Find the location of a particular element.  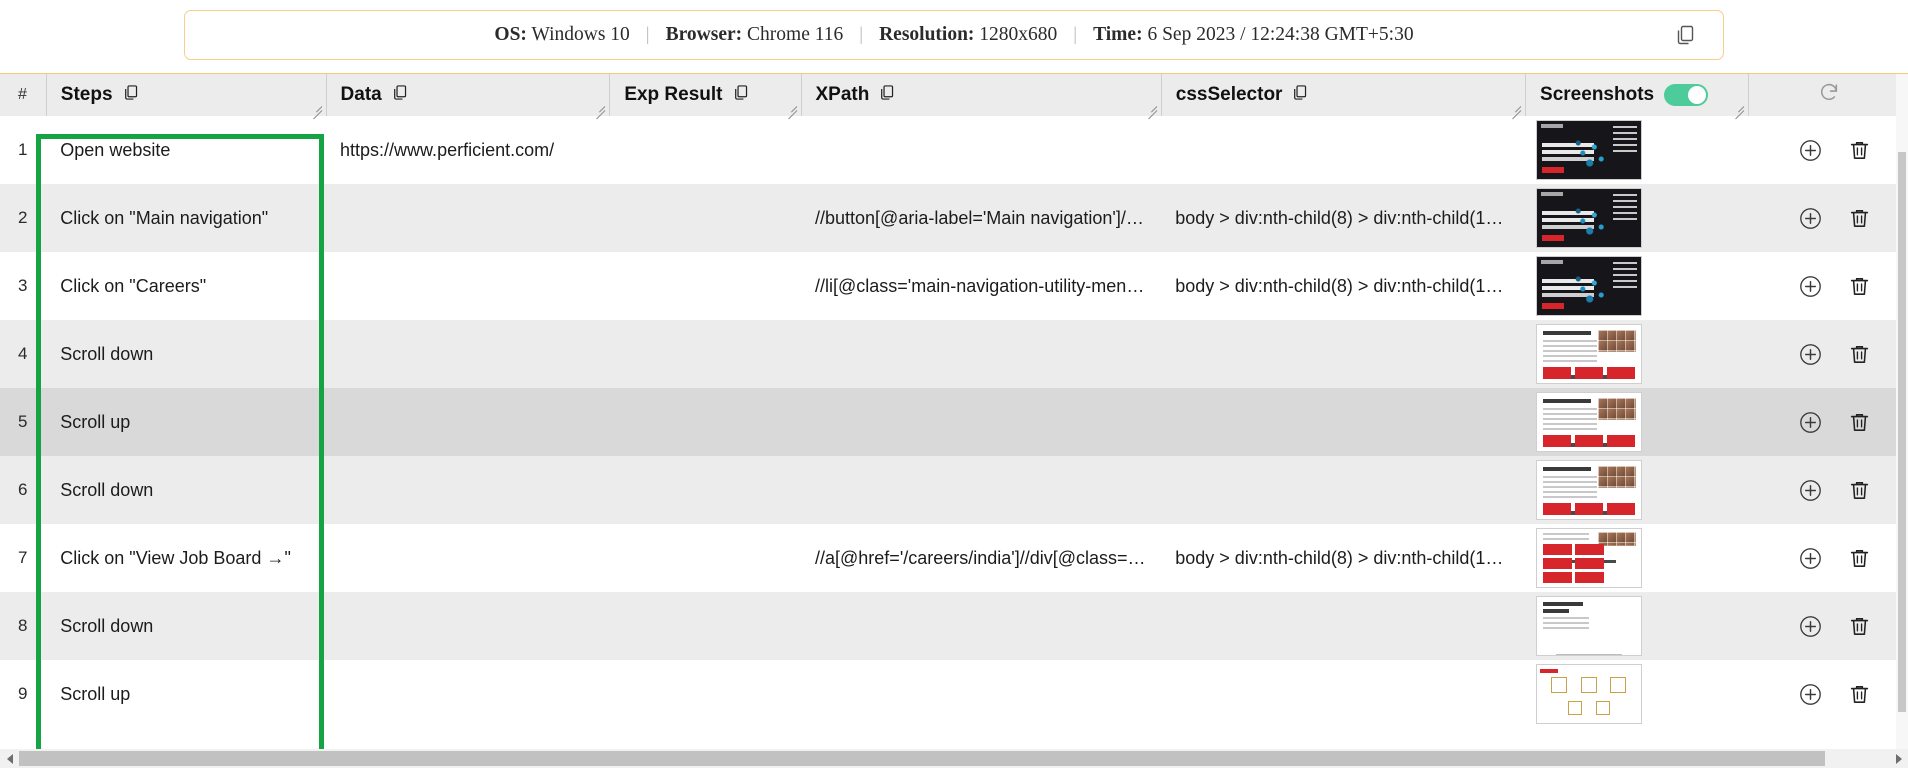

column-header-steps: Steps is located at coordinates (186, 97).